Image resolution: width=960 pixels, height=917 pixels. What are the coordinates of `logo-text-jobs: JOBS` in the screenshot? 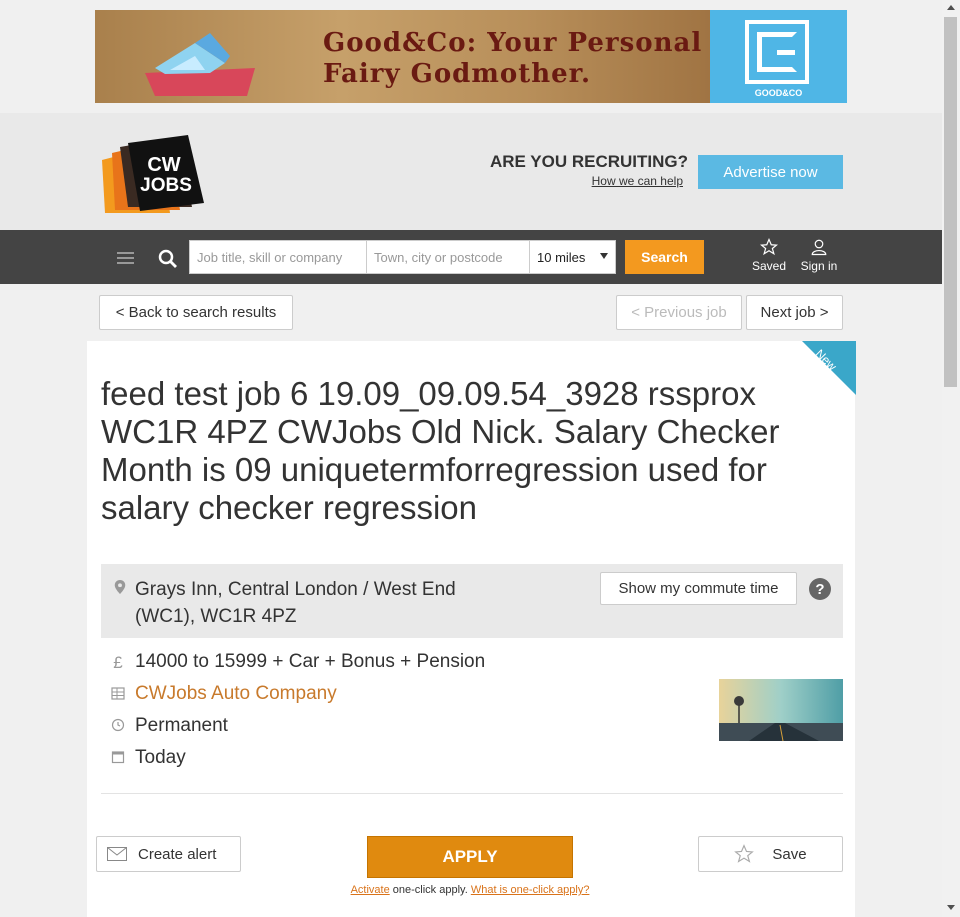 It's located at (166, 185).